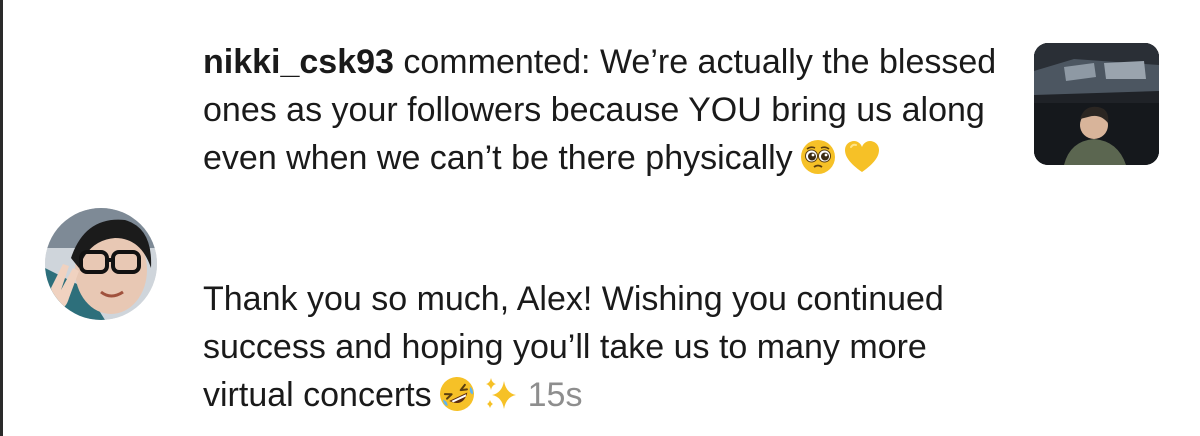  I want to click on yellow-heart-emoji-icon, so click(862, 163).